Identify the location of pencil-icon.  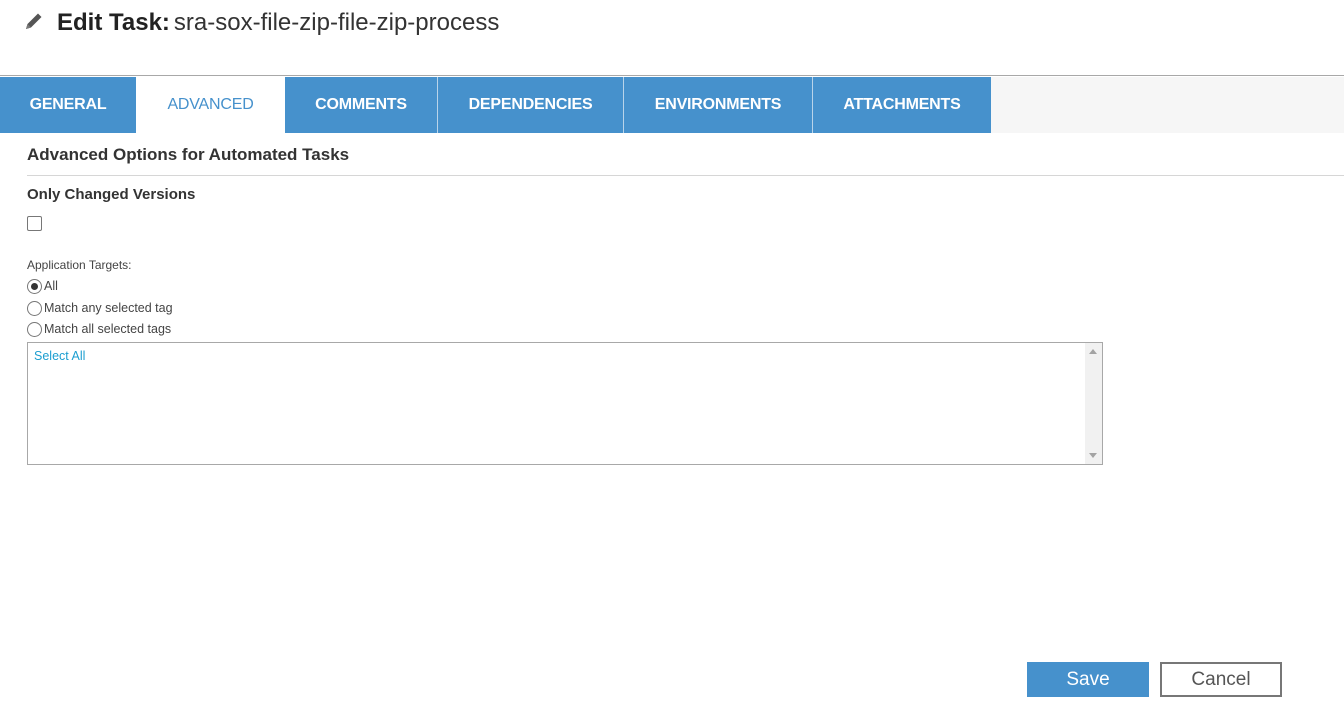
(34, 21).